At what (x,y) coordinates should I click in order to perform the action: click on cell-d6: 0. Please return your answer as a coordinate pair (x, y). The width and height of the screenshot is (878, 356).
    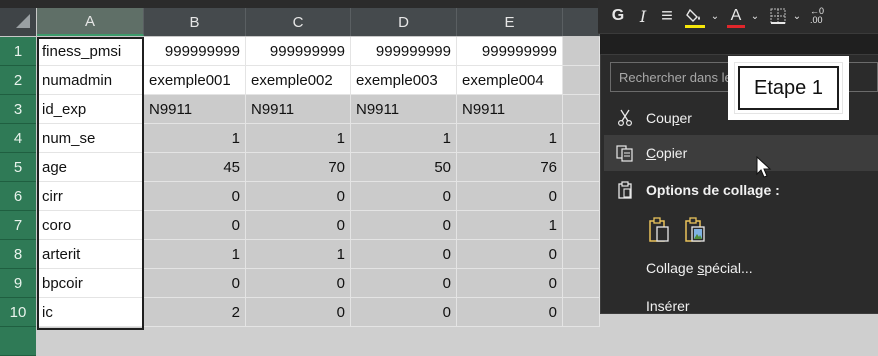
    Looking at the image, I should click on (404, 196).